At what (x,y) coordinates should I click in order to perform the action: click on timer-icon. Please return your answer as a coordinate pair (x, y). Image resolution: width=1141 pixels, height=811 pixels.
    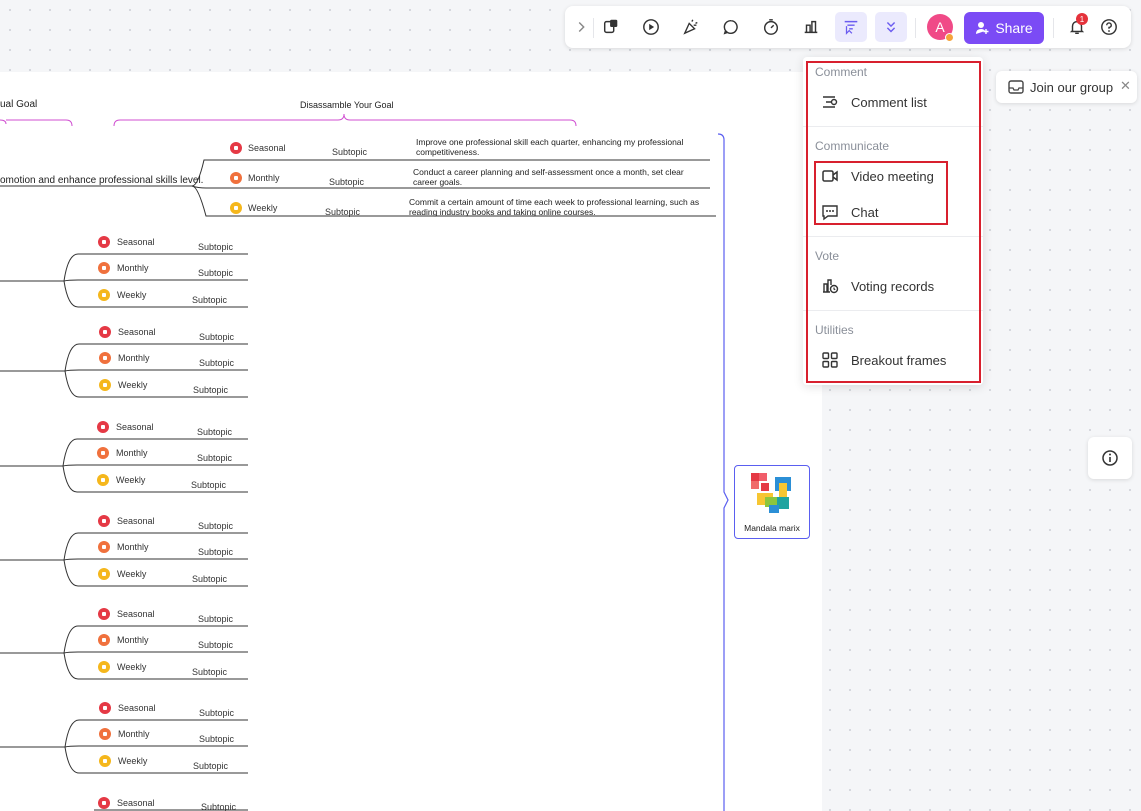
    Looking at the image, I should click on (771, 27).